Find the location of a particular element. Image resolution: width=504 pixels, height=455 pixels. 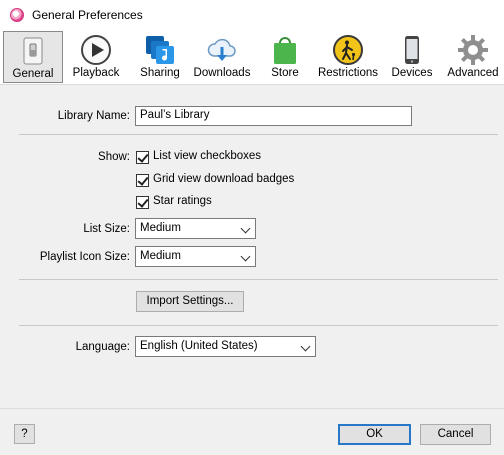

help-button: ? is located at coordinates (24, 434).